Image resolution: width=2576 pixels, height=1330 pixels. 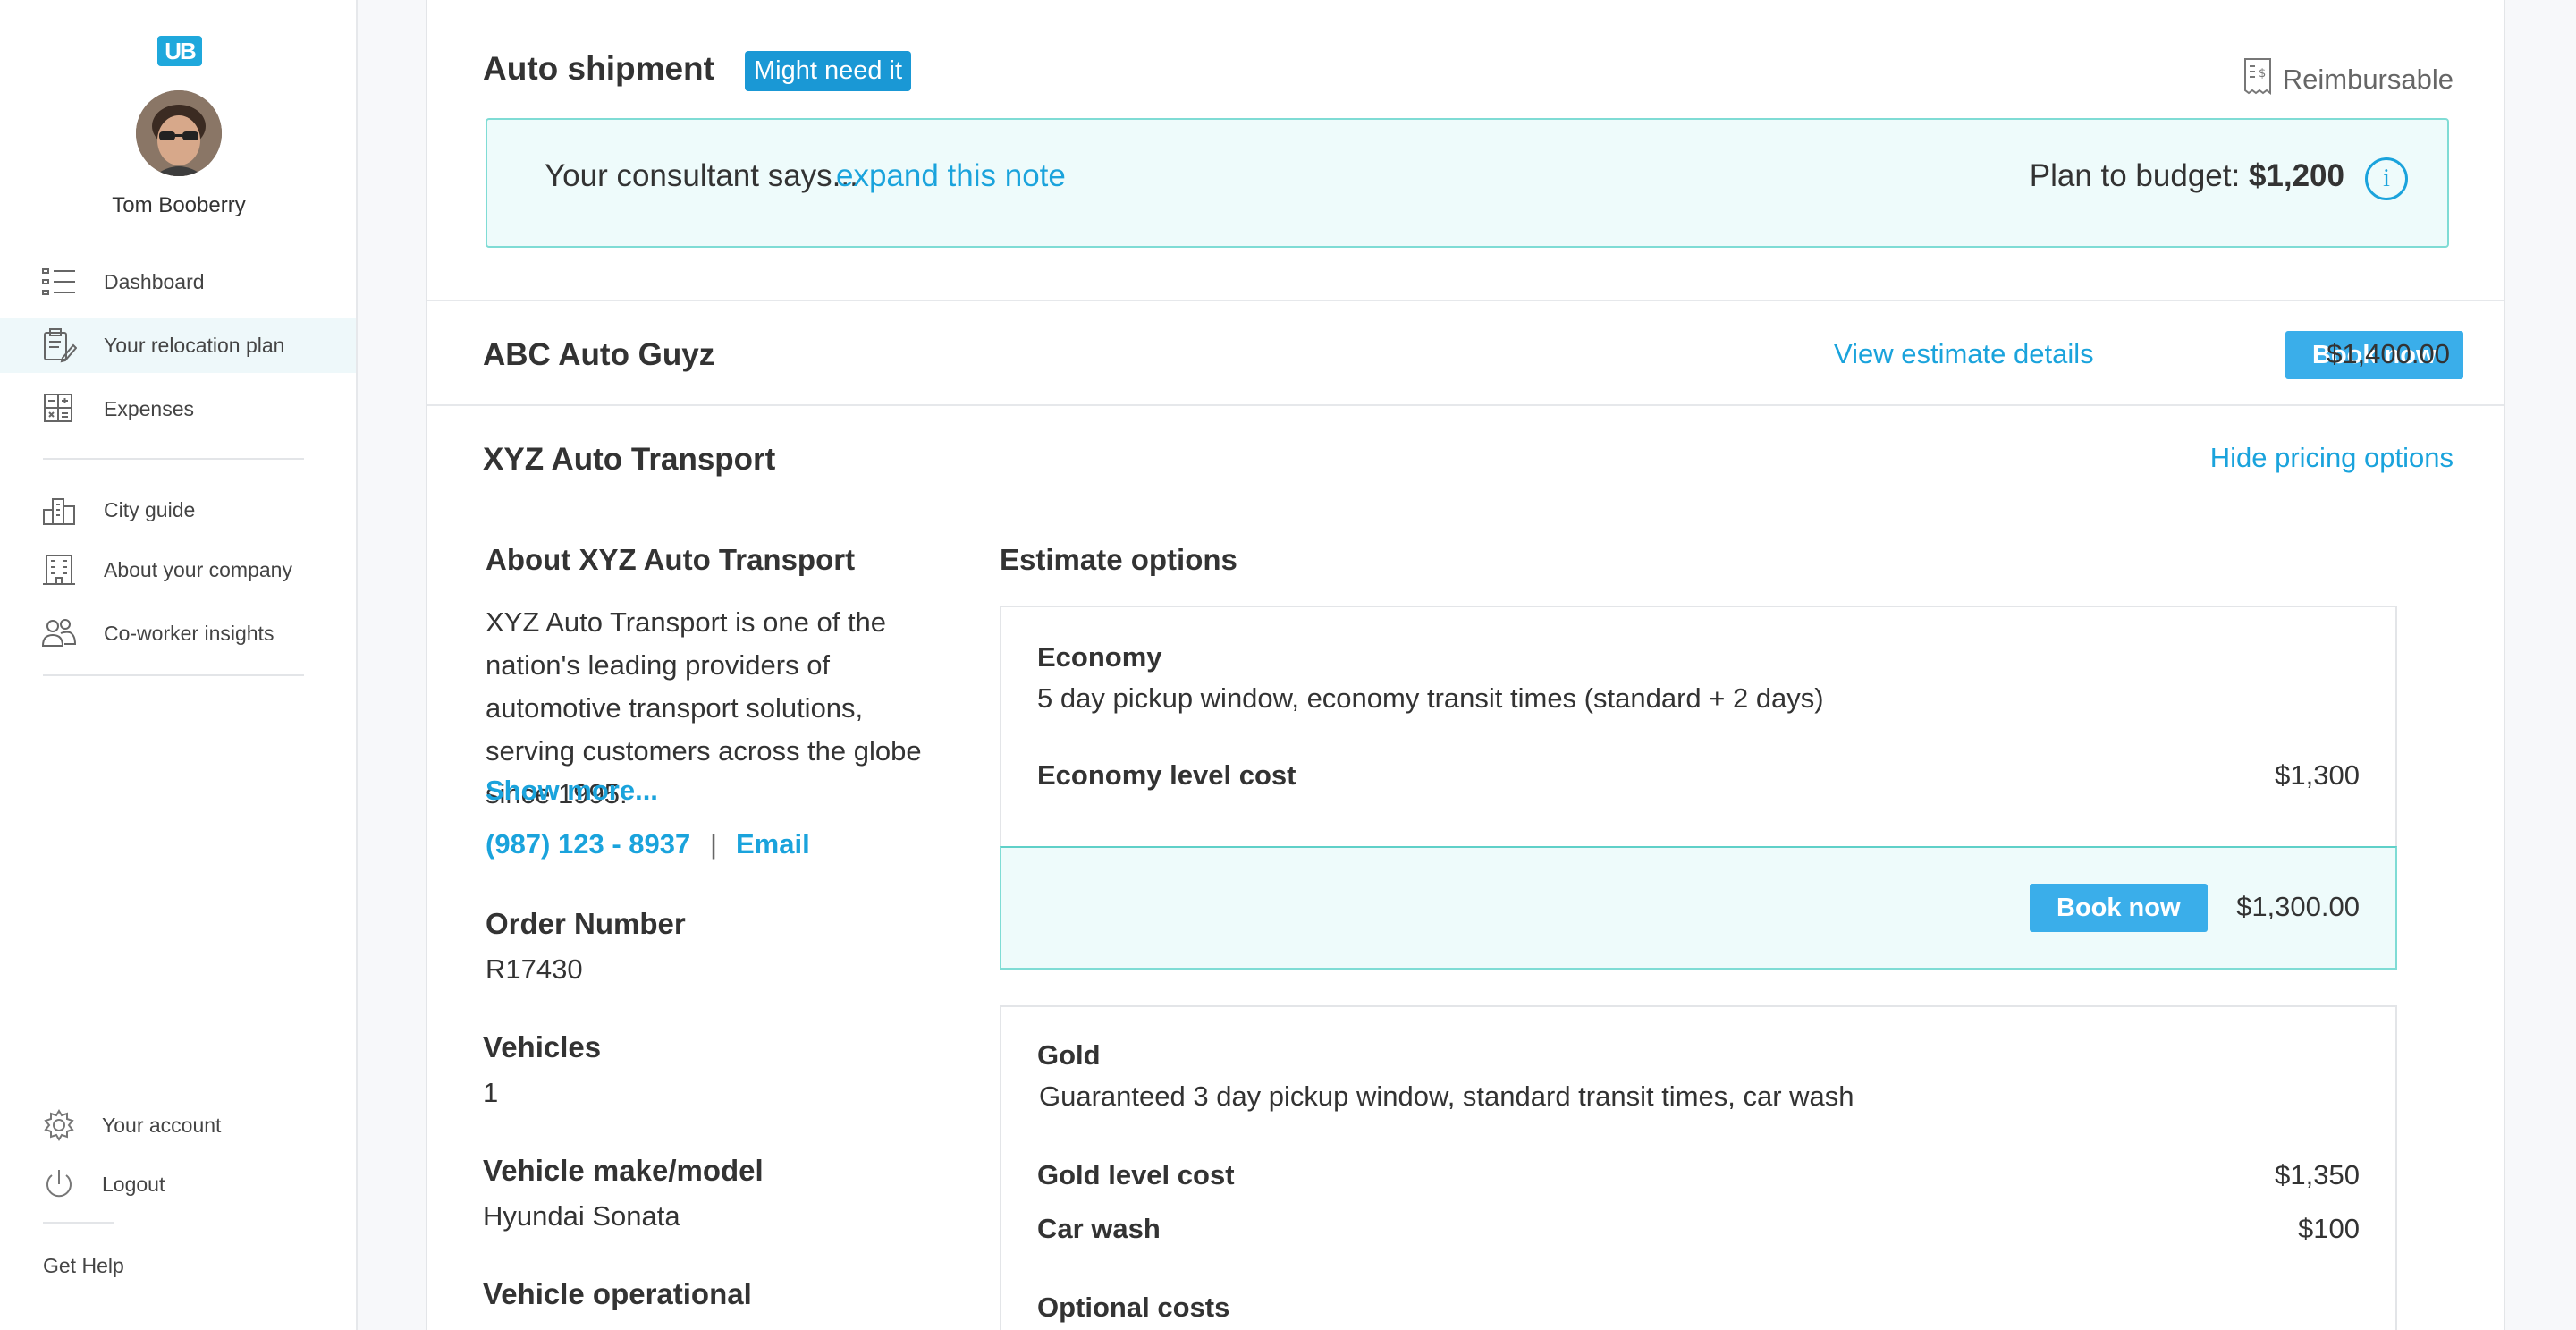 I want to click on sidebar-item-city-guide: City guide, so click(x=178, y=510).